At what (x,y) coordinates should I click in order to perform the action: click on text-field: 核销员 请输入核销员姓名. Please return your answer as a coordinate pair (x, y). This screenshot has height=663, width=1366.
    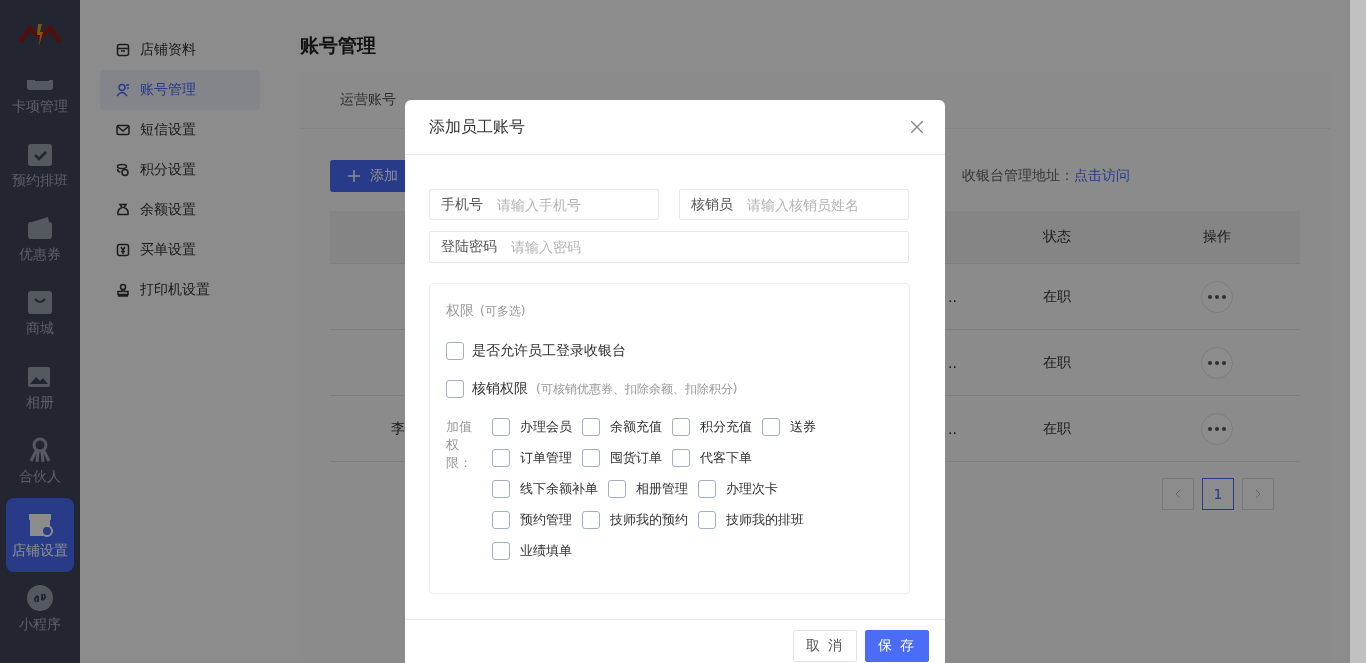
    Looking at the image, I should click on (794, 204).